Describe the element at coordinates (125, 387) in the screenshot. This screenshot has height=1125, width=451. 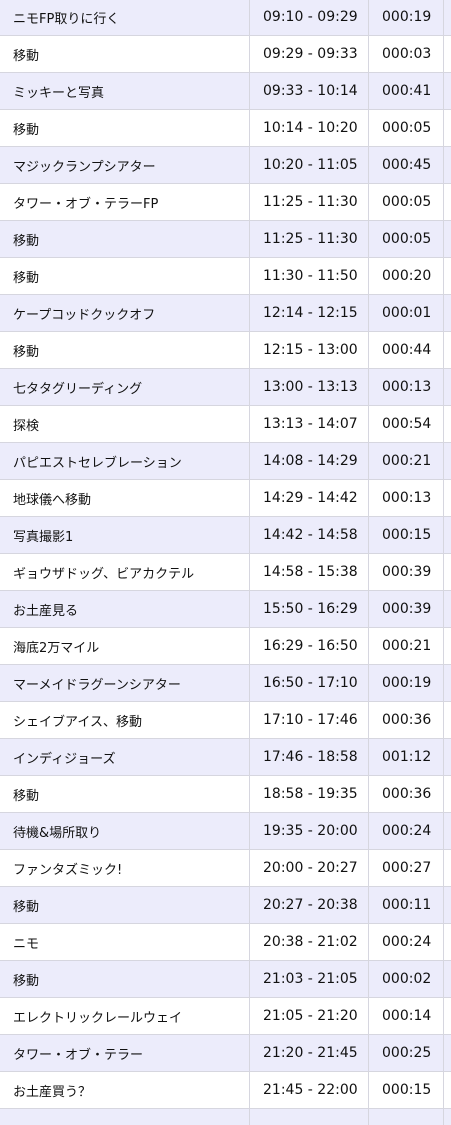
I see `activity-cell: 七タタグリーディング` at that location.